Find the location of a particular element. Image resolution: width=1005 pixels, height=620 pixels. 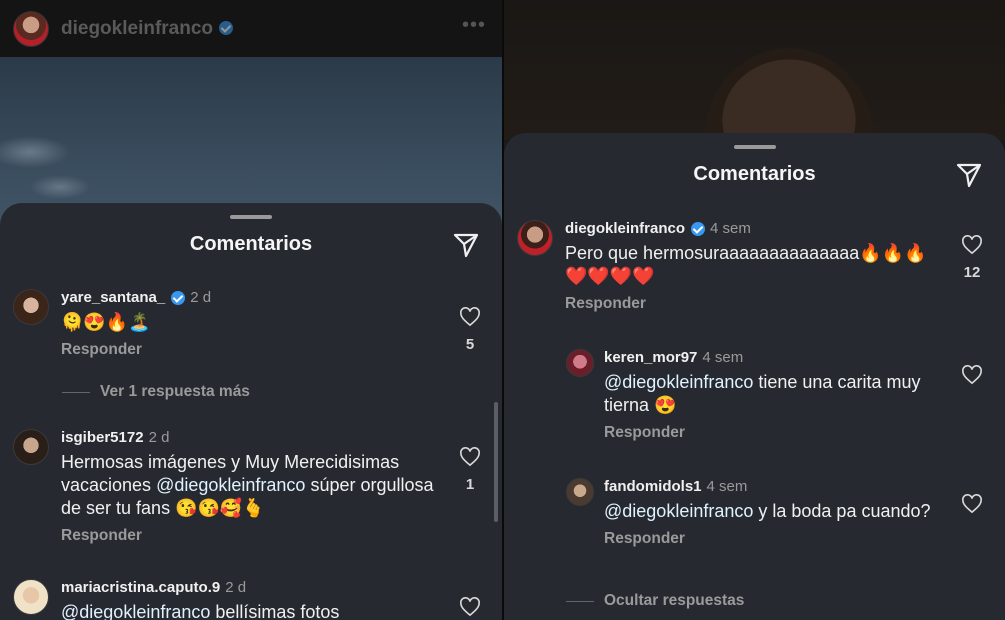

post-image is located at coordinates (754, 70).